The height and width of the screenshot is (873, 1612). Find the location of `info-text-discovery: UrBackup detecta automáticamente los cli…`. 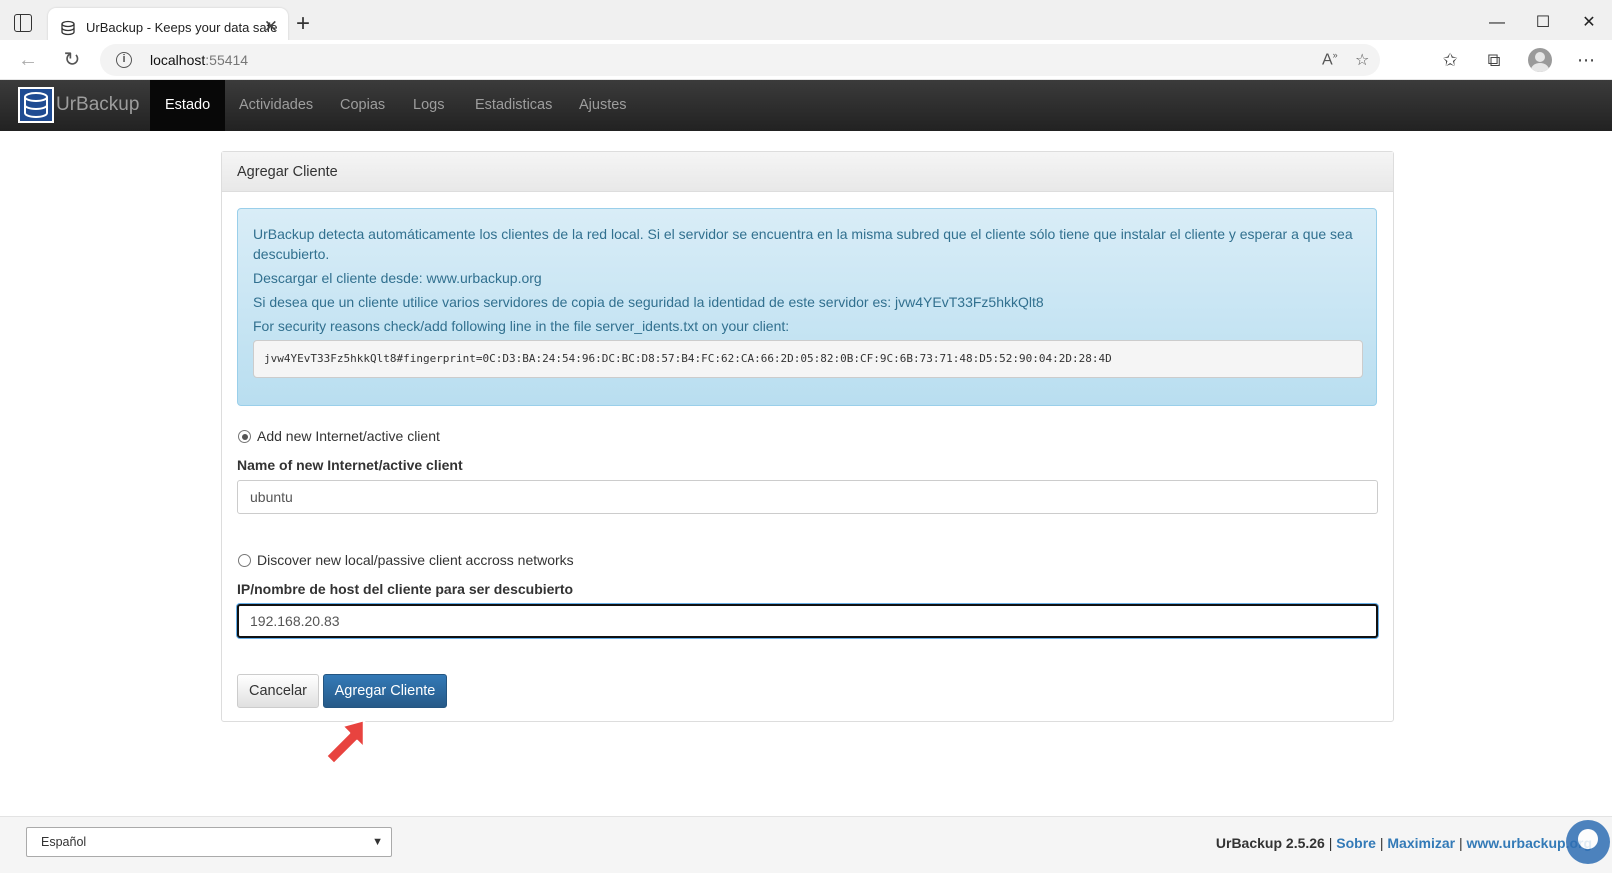

info-text-discovery: UrBackup detecta automáticamente los cli… is located at coordinates (803, 244).